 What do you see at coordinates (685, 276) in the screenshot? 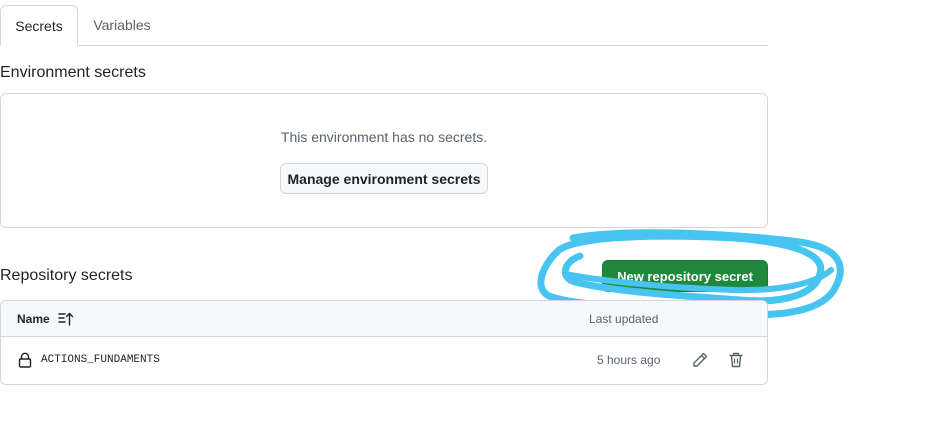
I see `new-repository-secret-button: New repository secret` at bounding box center [685, 276].